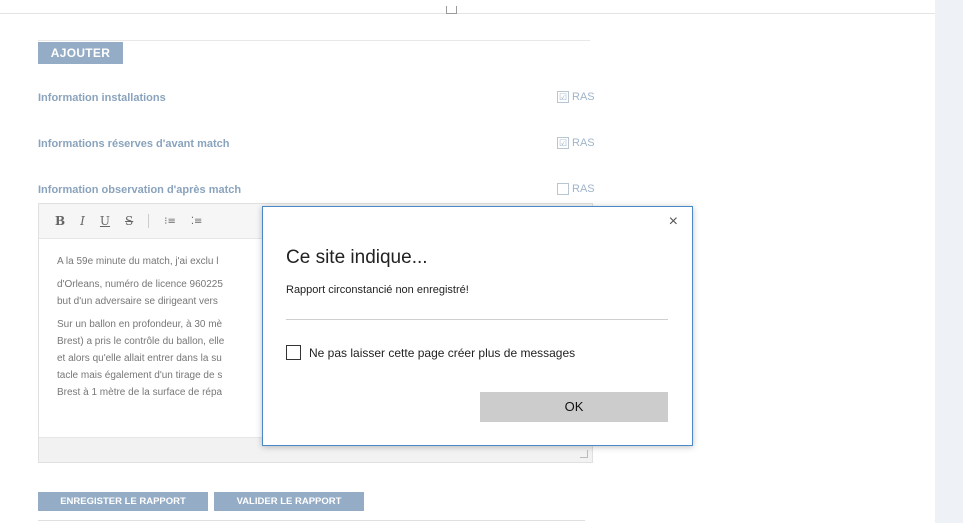 This screenshot has width=963, height=523. Describe the element at coordinates (82, 221) in the screenshot. I see `italic-button: I` at that location.